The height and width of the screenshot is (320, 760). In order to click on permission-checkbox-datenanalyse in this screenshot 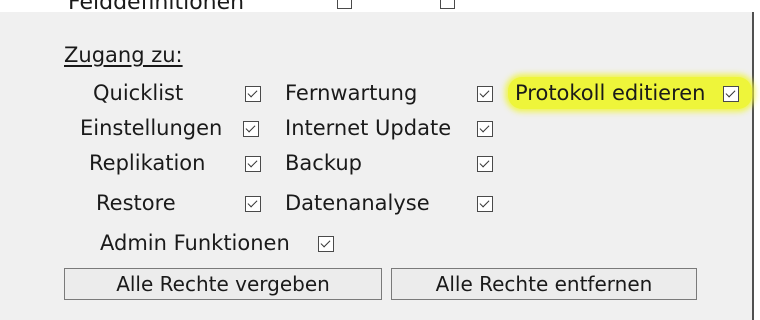, I will do `click(485, 204)`.